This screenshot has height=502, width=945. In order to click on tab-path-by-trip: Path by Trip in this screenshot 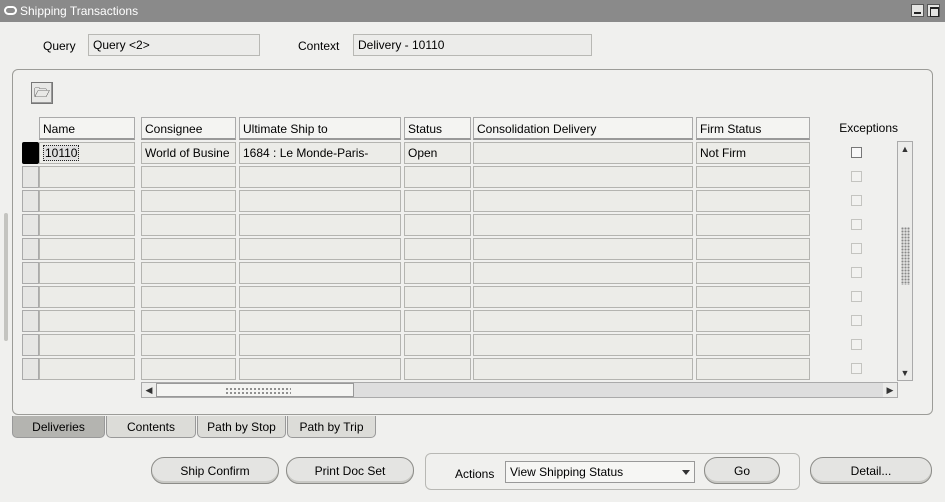, I will do `click(331, 427)`.